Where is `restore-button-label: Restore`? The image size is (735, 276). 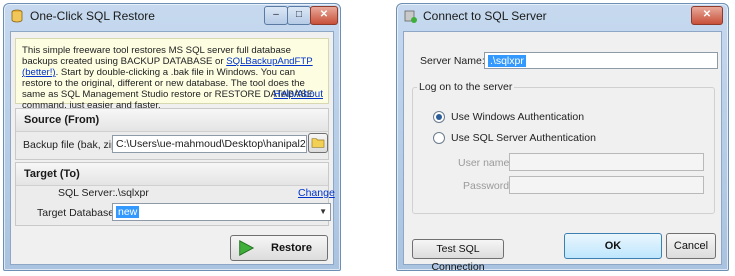
restore-button-label: Restore is located at coordinates (291, 248).